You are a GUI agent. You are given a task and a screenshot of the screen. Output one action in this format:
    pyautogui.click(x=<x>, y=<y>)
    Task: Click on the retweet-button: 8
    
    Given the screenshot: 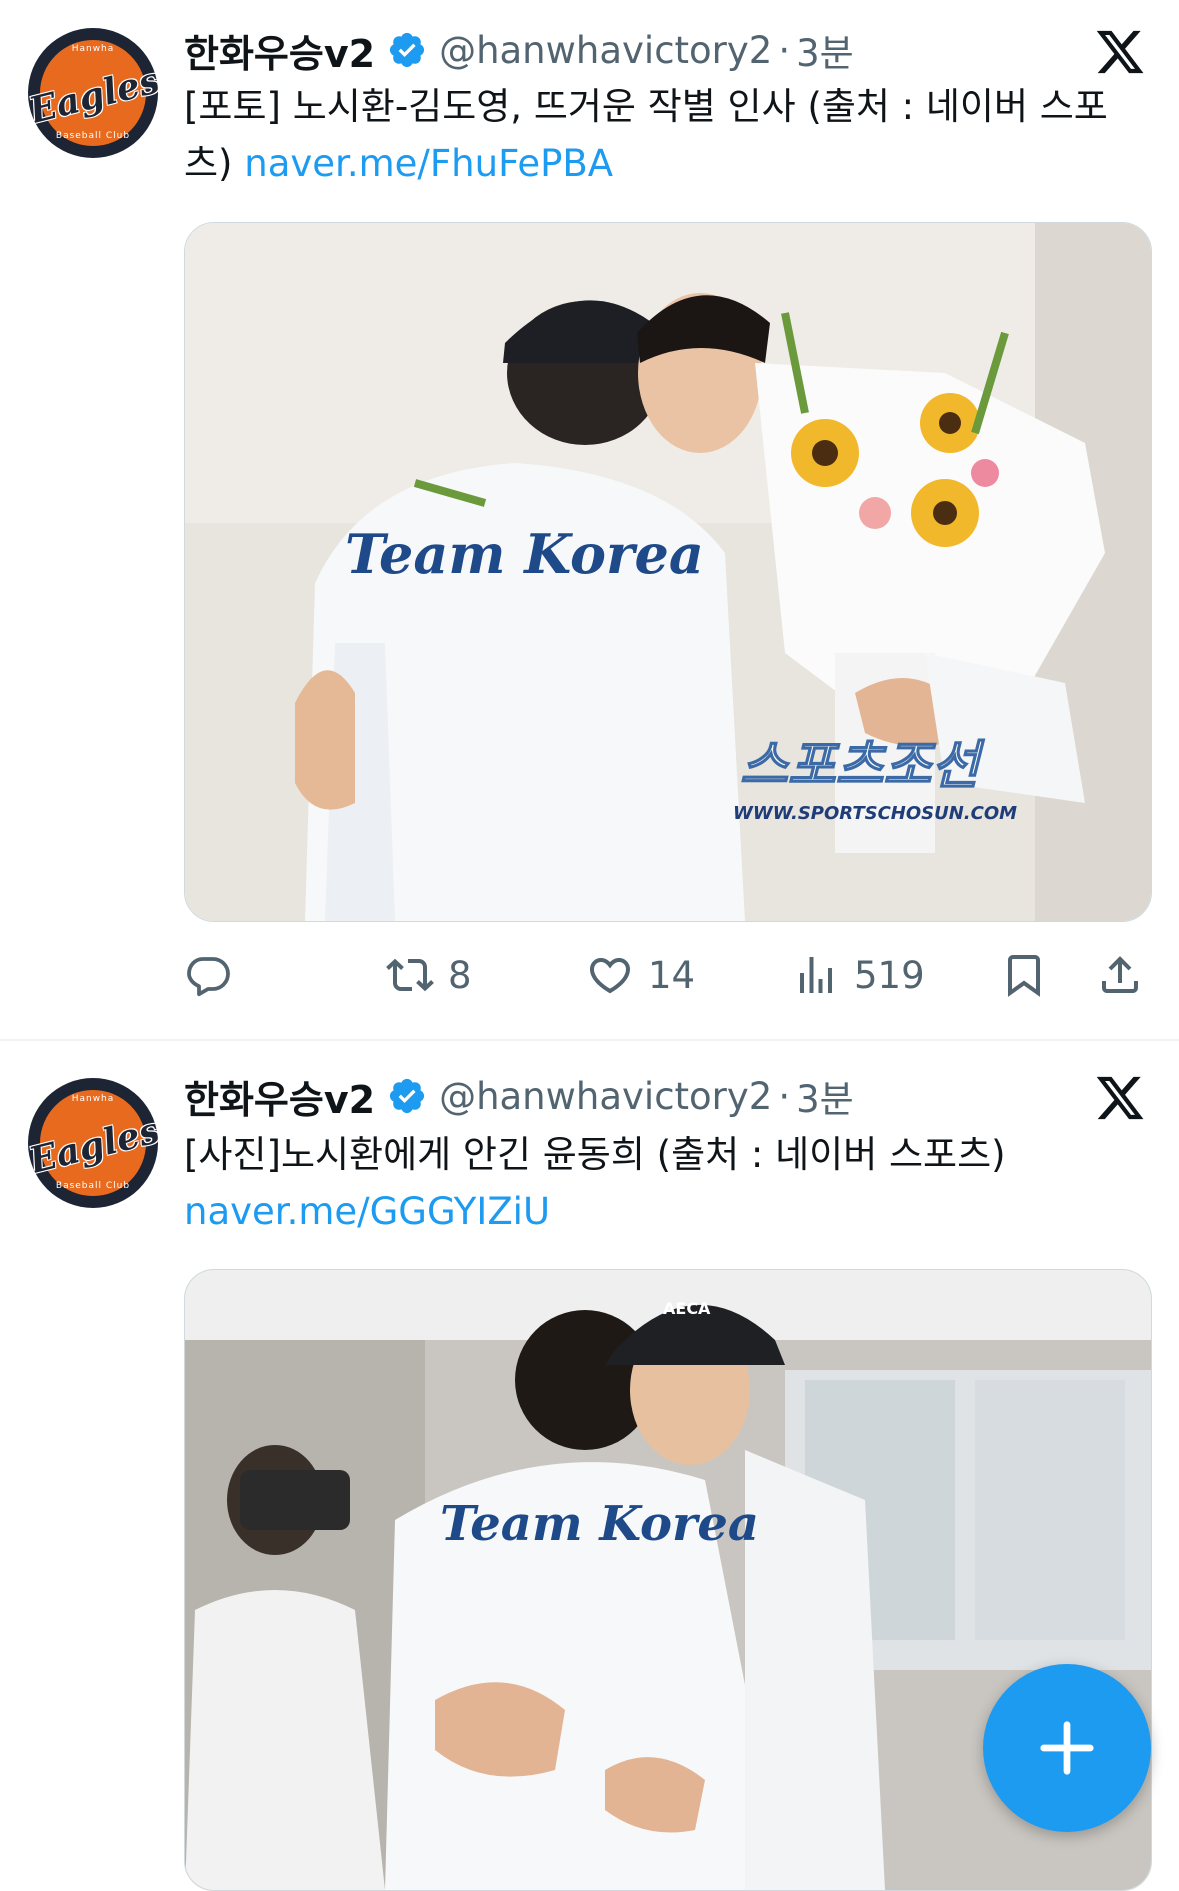 What is the action you would take?
    pyautogui.click(x=429, y=975)
    